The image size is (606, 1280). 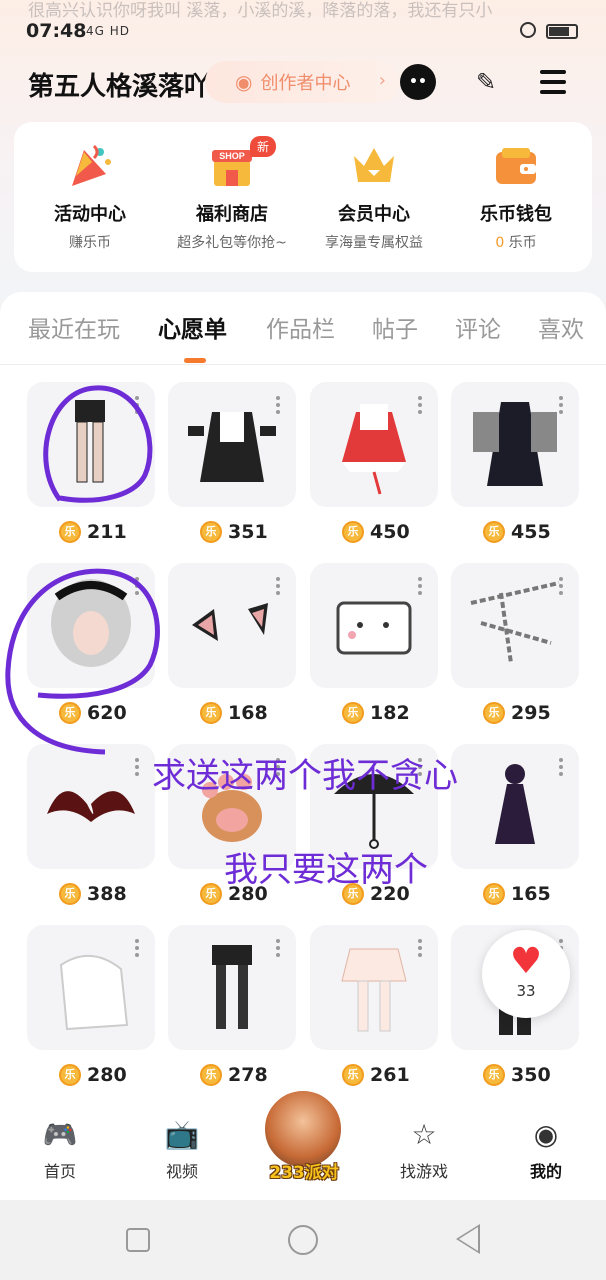 What do you see at coordinates (423, 1171) in the screenshot?
I see `nav-find-games-label: 找游戏` at bounding box center [423, 1171].